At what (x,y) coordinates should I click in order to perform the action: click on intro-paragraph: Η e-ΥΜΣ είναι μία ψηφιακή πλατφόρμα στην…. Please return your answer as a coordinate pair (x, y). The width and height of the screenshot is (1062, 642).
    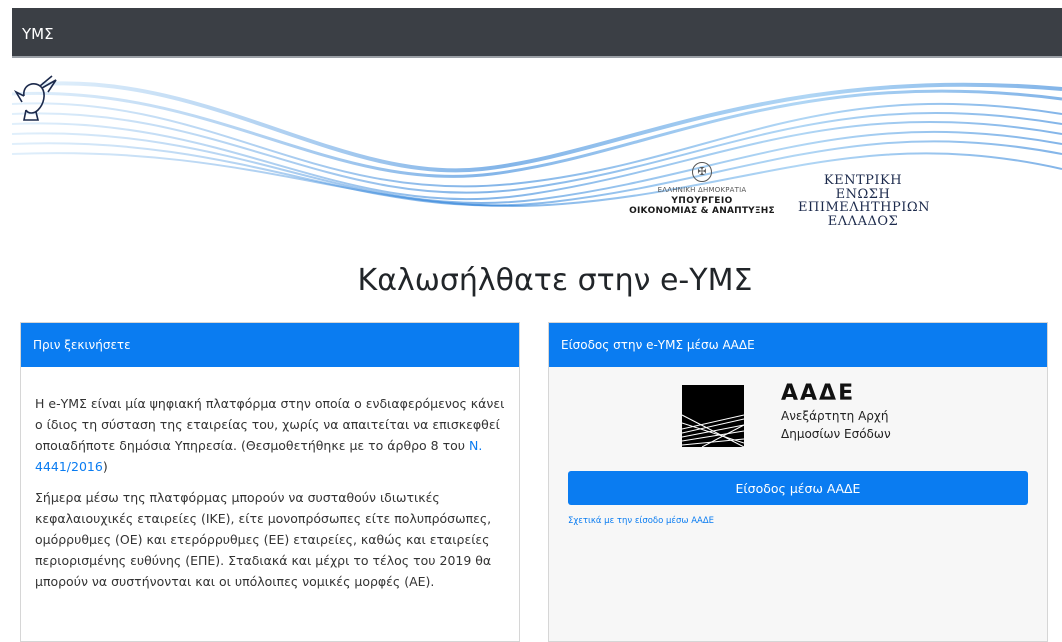
    Looking at the image, I should click on (270, 435).